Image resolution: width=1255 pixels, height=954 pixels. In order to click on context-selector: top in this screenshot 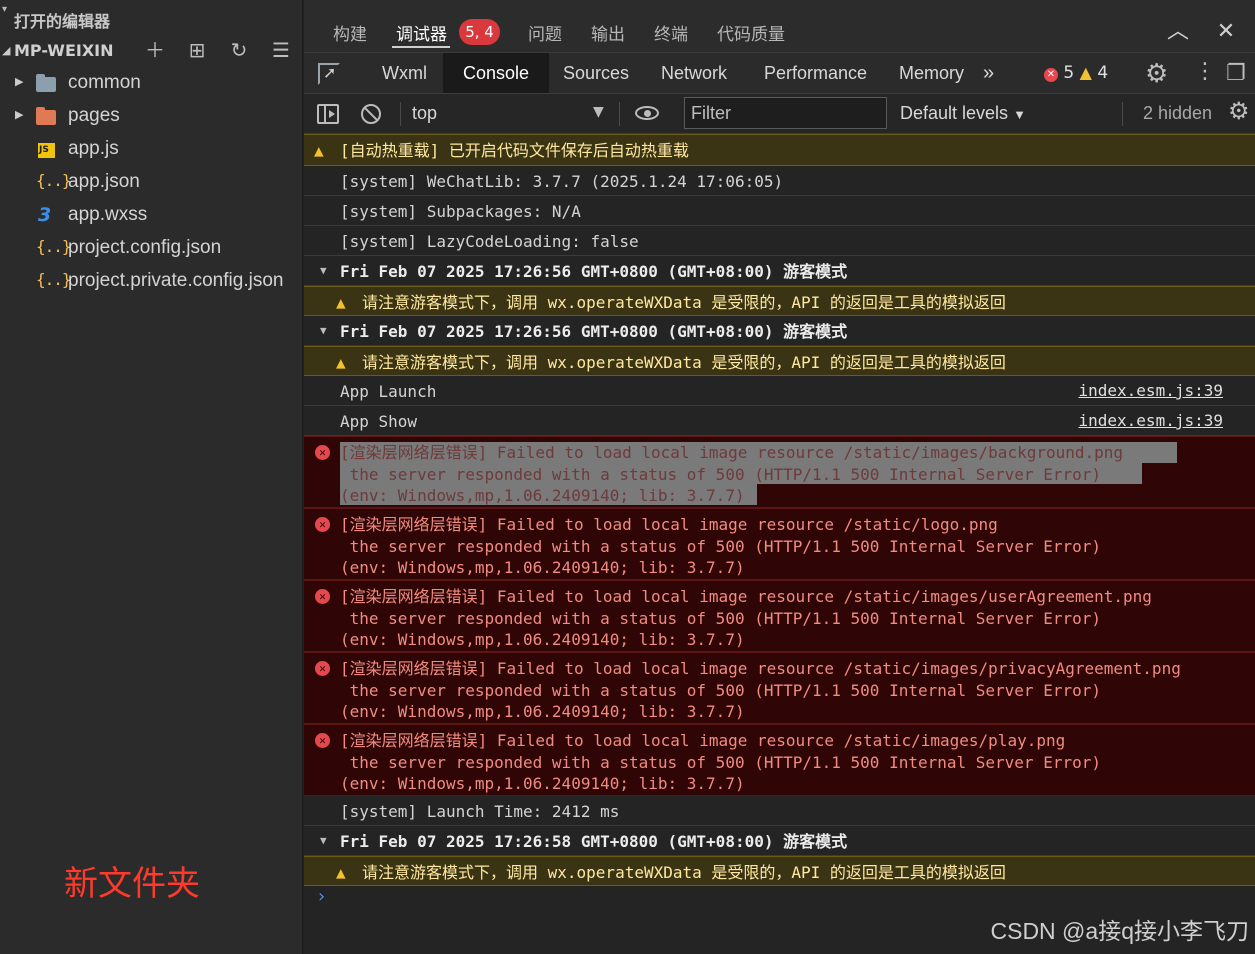, I will do `click(424, 113)`.